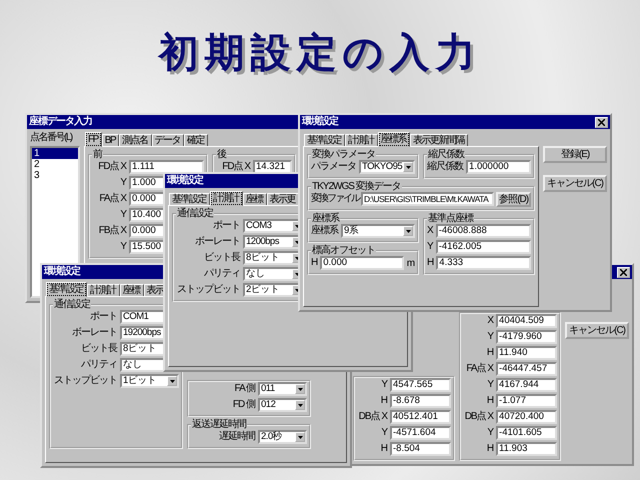 Image resolution: width=640 pixels, height=480 pixels. I want to click on group-title: 前, so click(97, 154).